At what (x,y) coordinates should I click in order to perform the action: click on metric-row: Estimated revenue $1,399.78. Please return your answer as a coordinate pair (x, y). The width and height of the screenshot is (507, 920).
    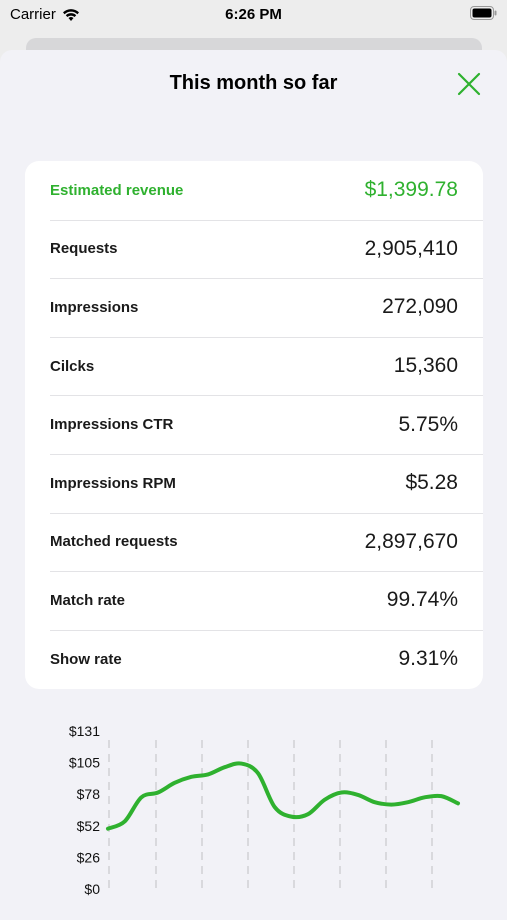
    Looking at the image, I should click on (254, 190).